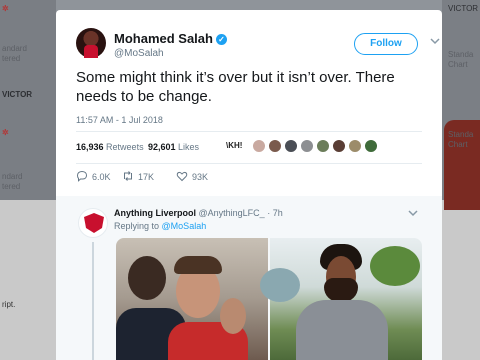  I want to click on author-avatar, so click(91, 43).